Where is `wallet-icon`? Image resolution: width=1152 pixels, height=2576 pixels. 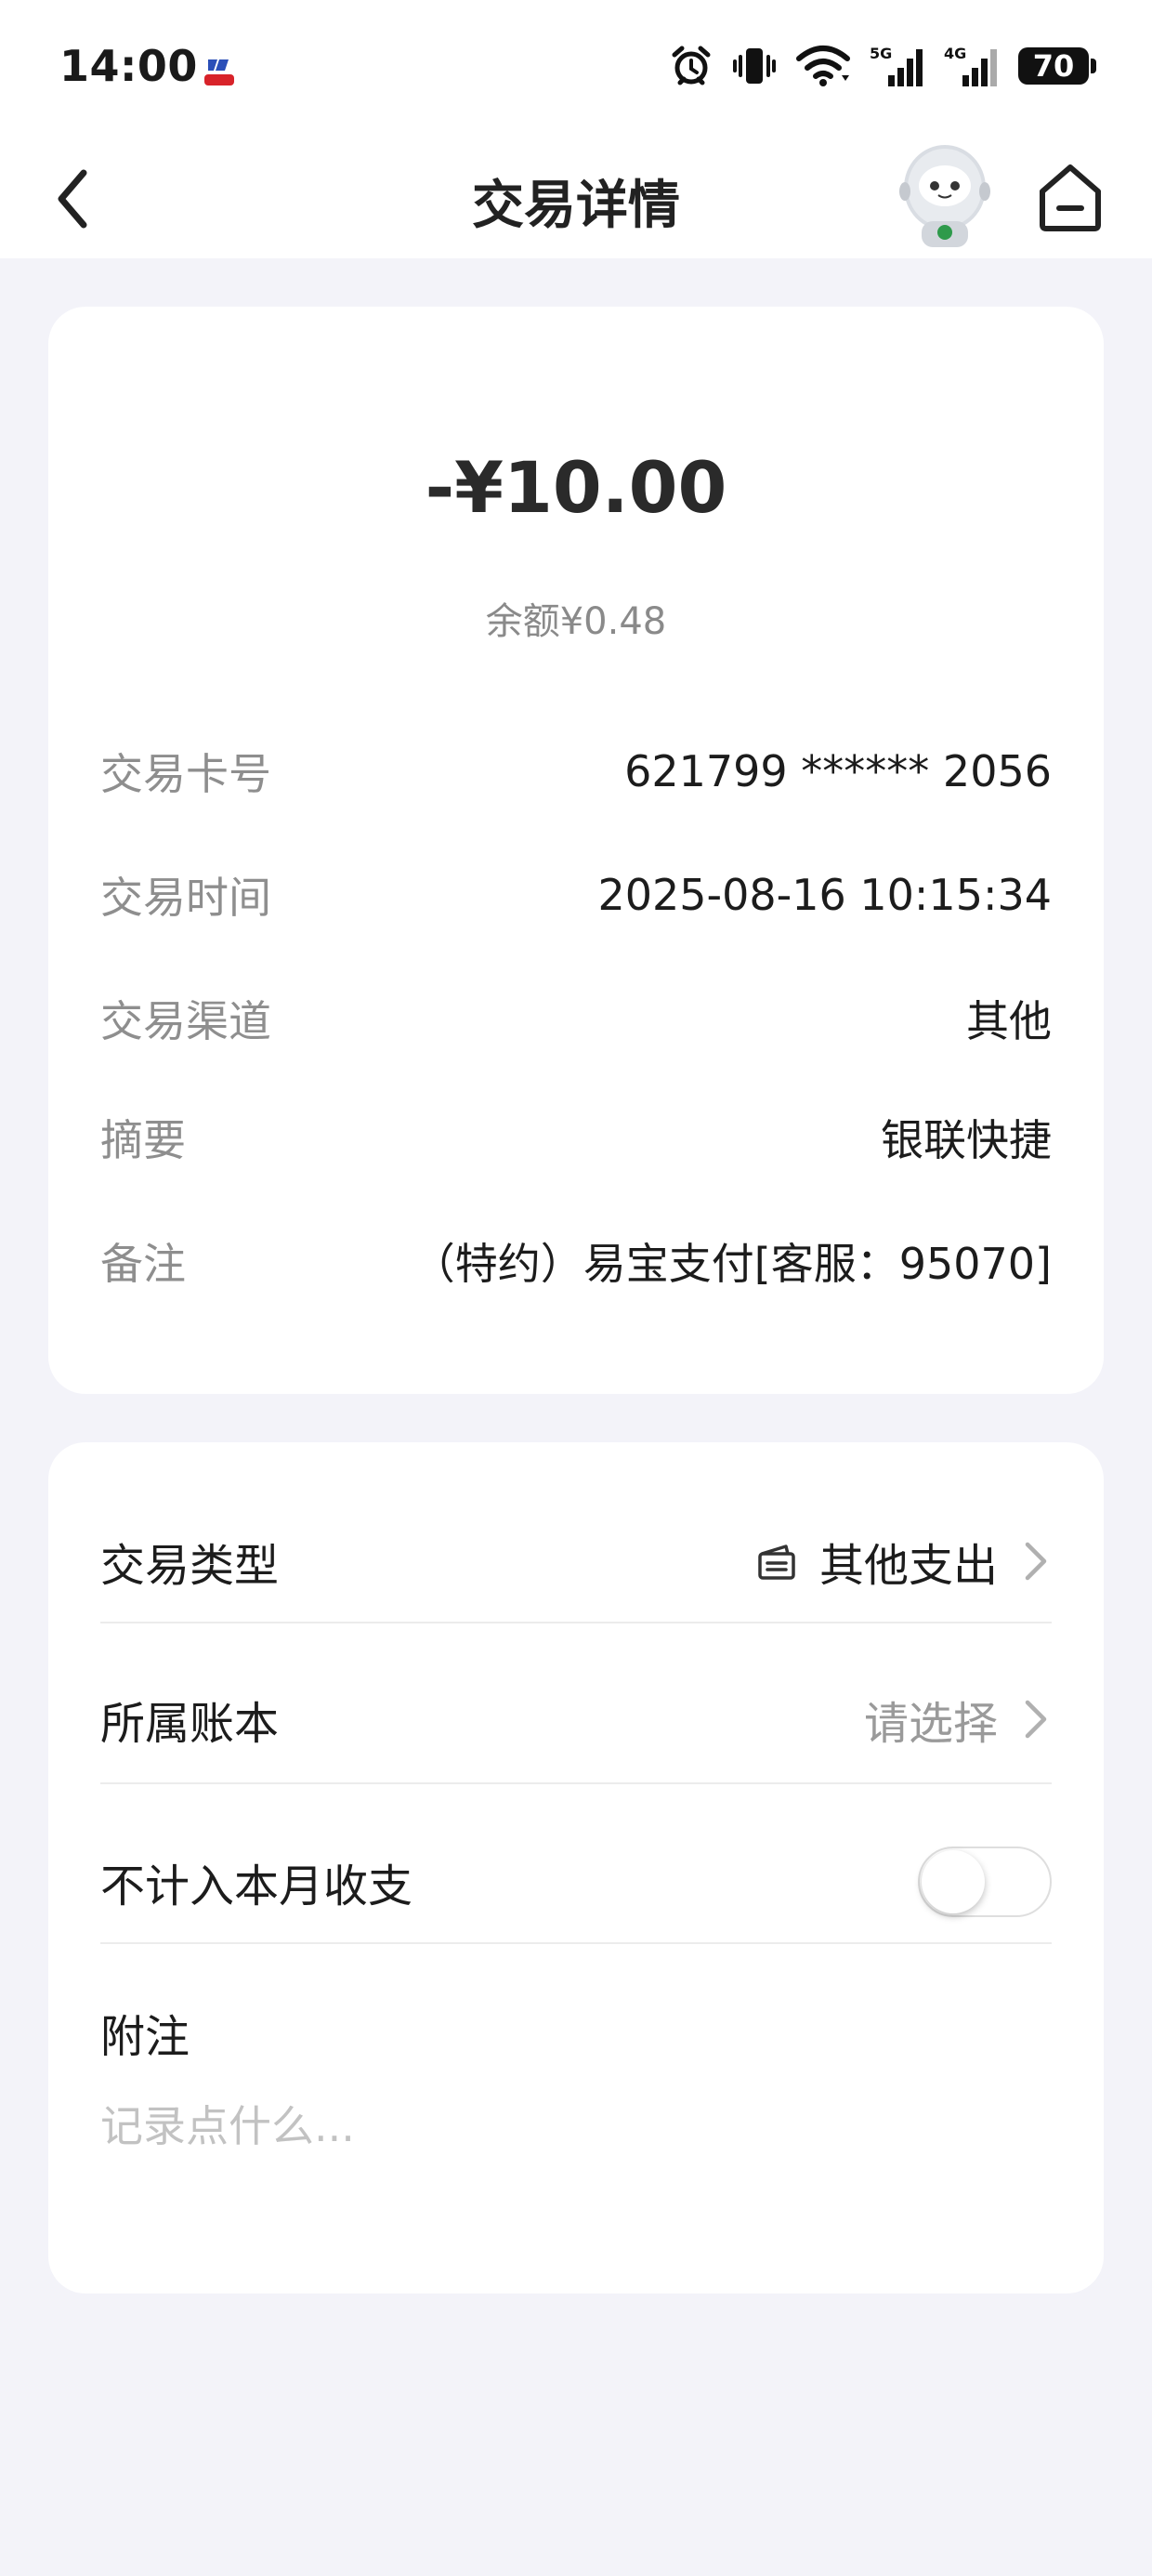
wallet-icon is located at coordinates (776, 1562).